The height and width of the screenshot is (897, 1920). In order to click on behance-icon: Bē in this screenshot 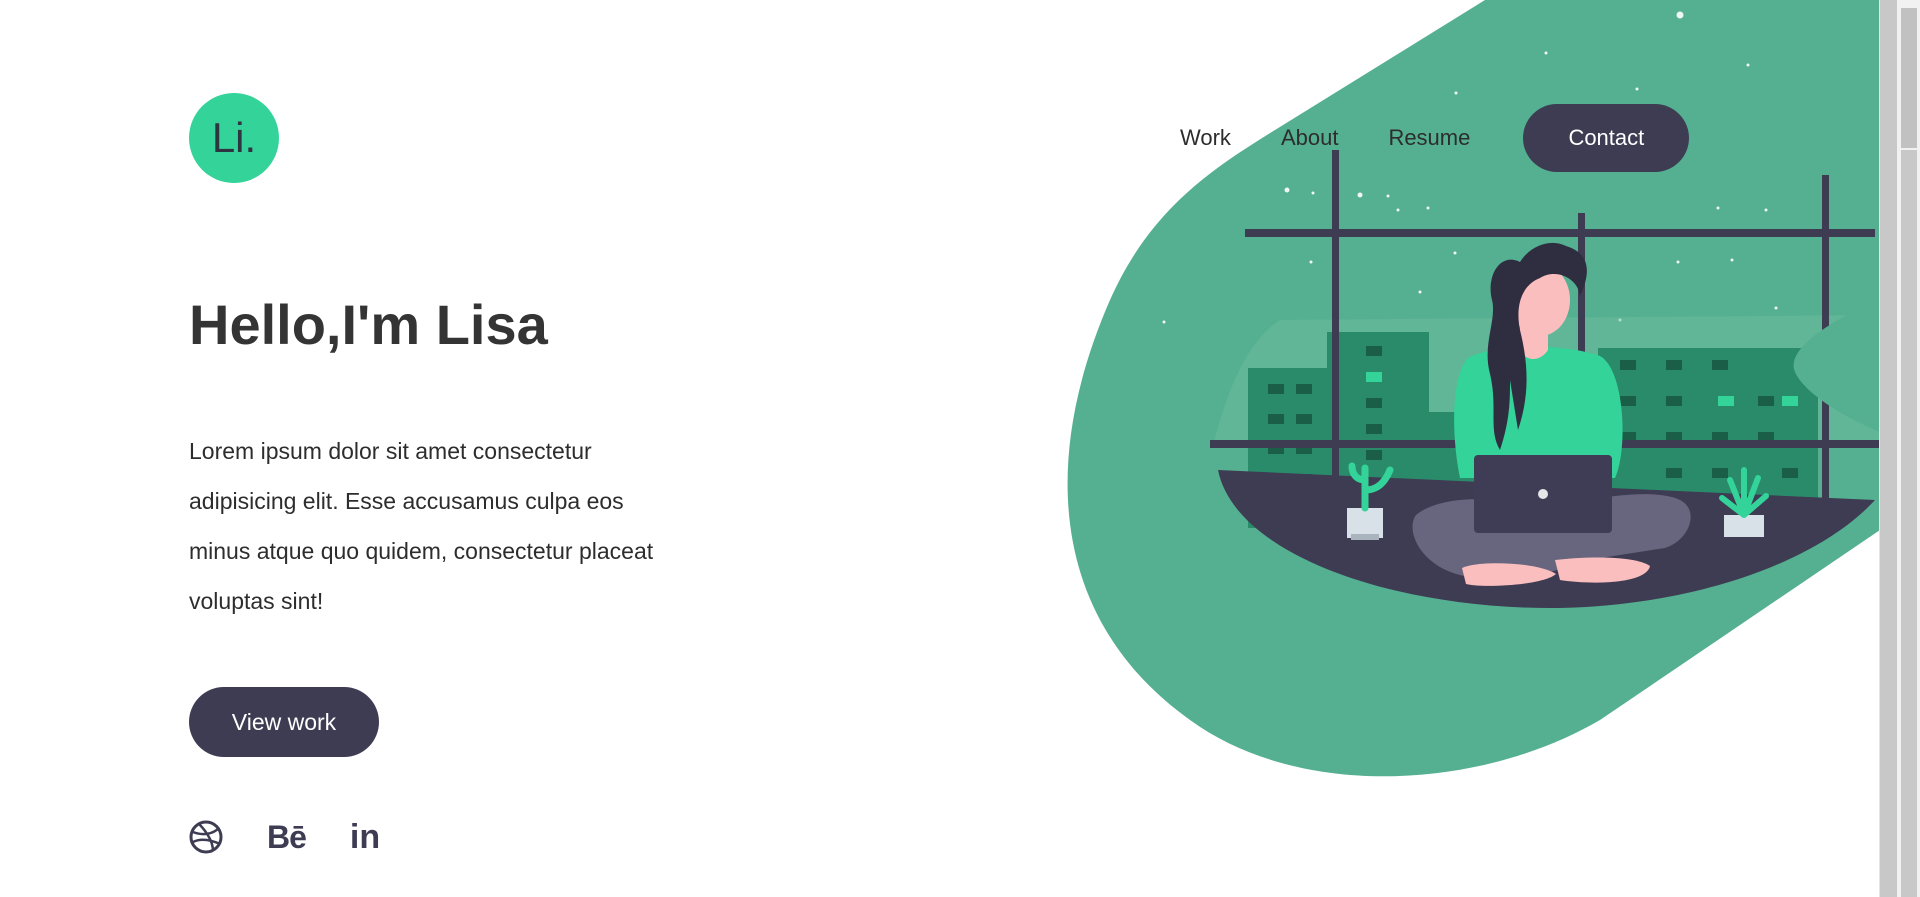, I will do `click(287, 836)`.